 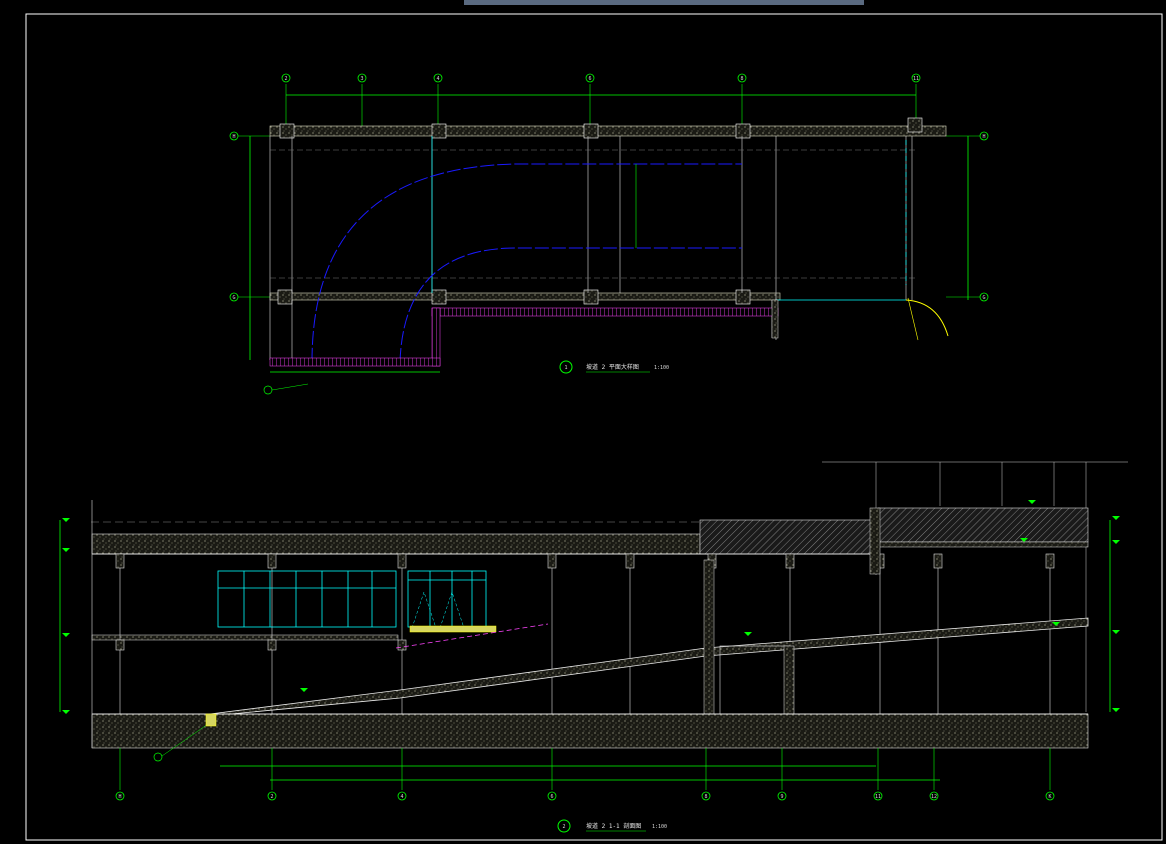 I want to click on section-axis-label: 6, so click(x=551, y=797).